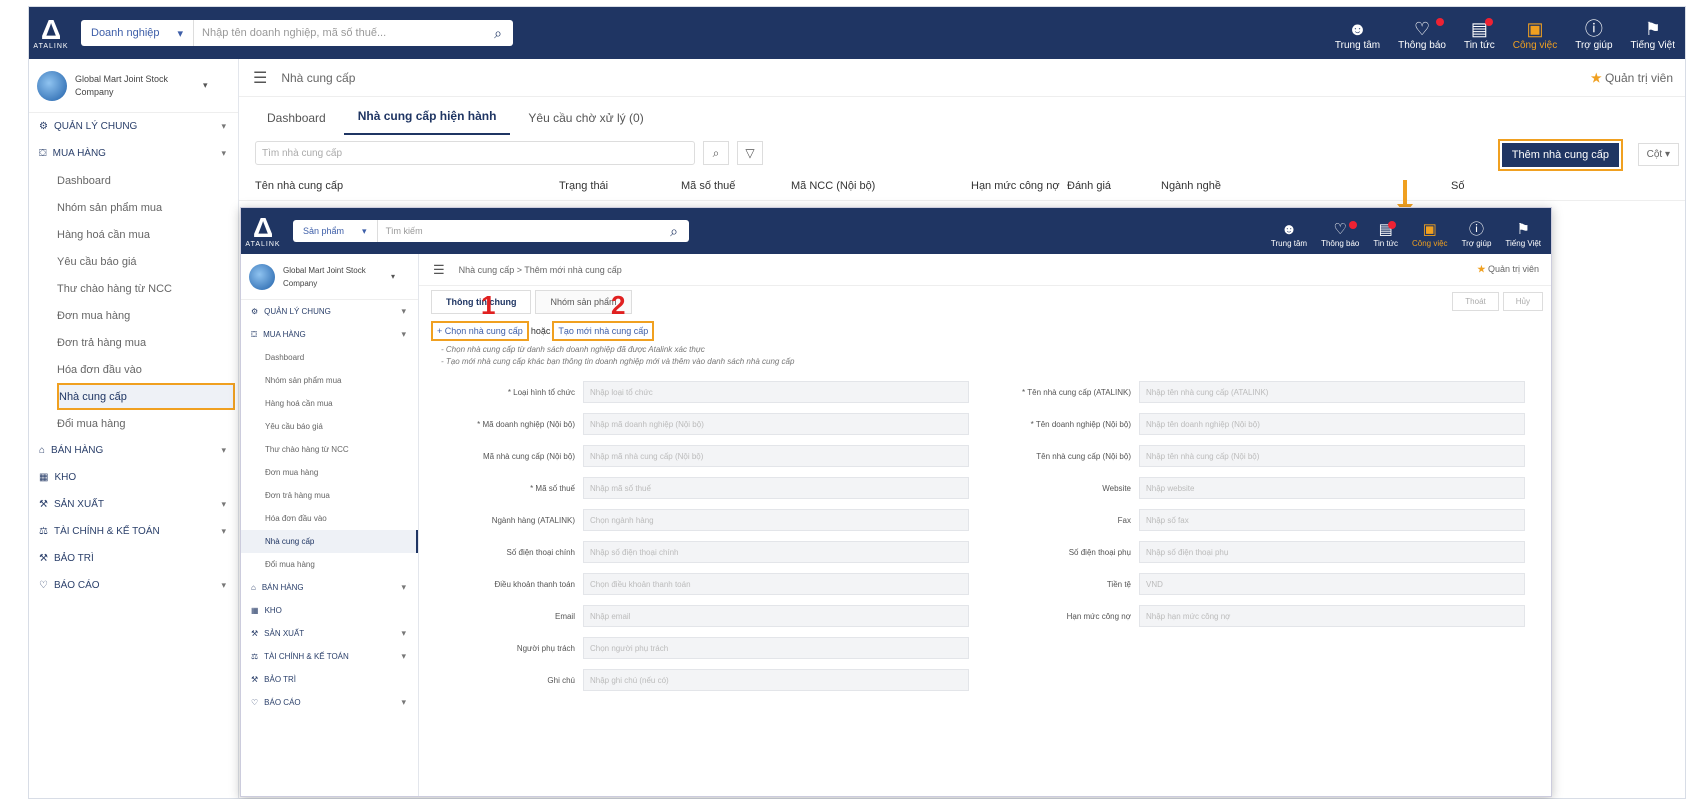  Describe the element at coordinates (1114, 186) in the screenshot. I see `column-header-5: Đánh giá` at that location.